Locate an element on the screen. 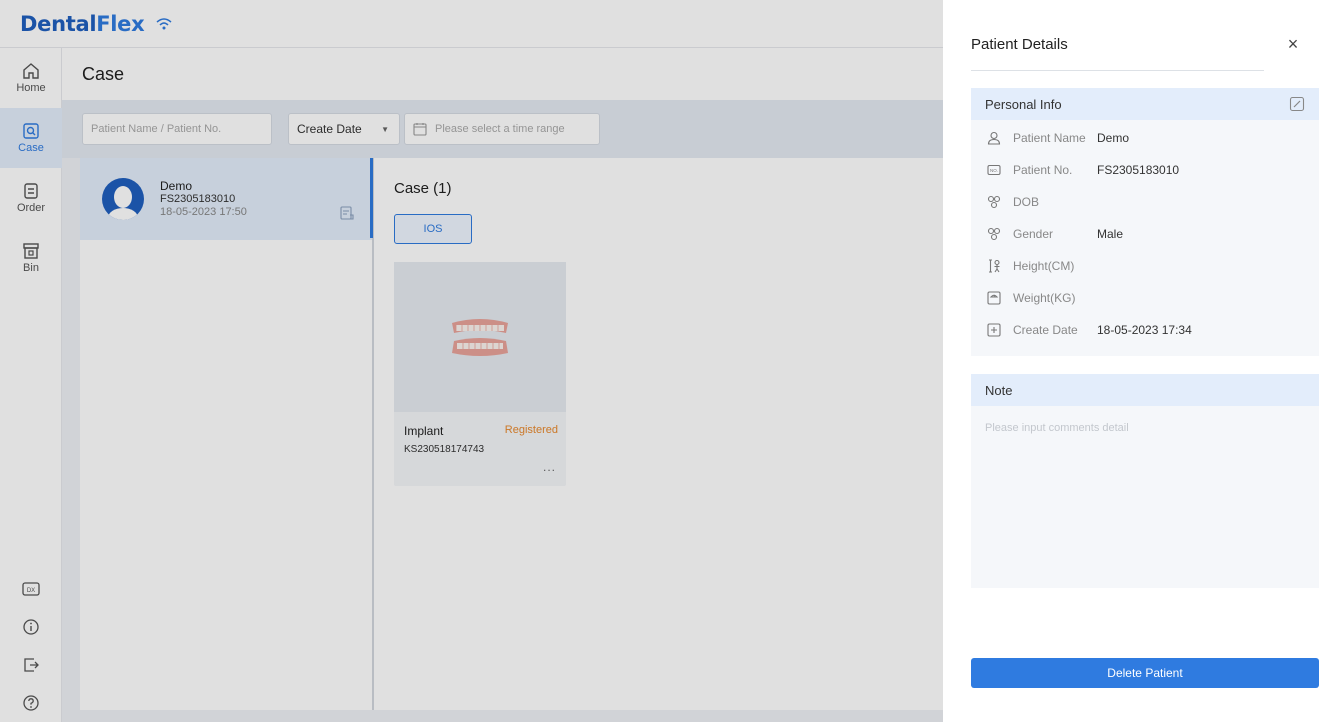  svg-text: NO. is located at coordinates (994, 170).